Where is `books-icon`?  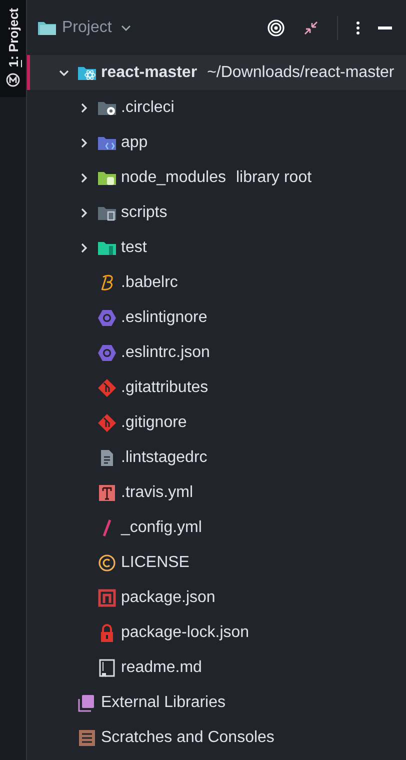
books-icon is located at coordinates (87, 703).